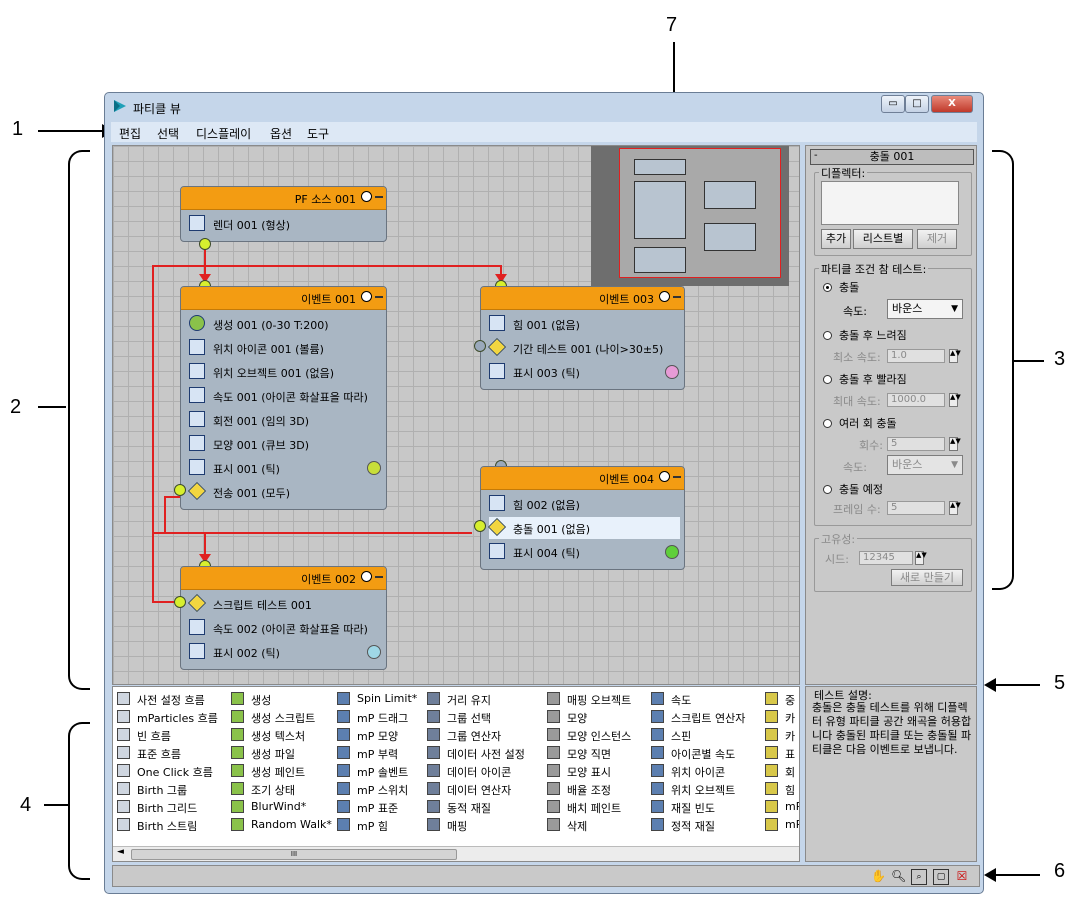 The width and height of the screenshot is (1088, 897). Describe the element at coordinates (878, 876) in the screenshot. I see `pan-icon: ✋` at that location.